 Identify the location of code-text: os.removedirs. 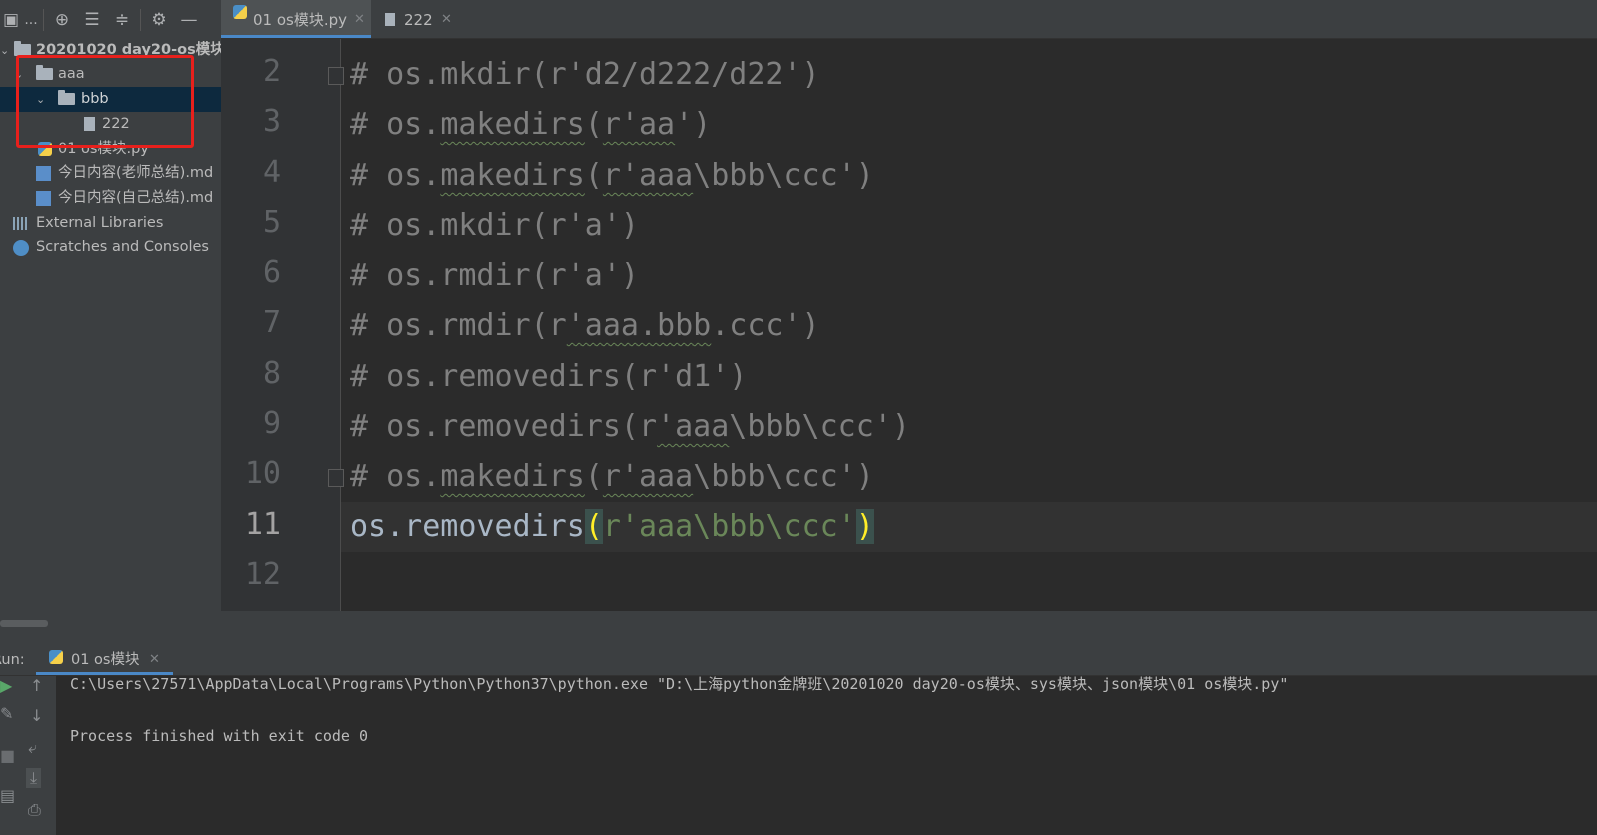
(467, 526).